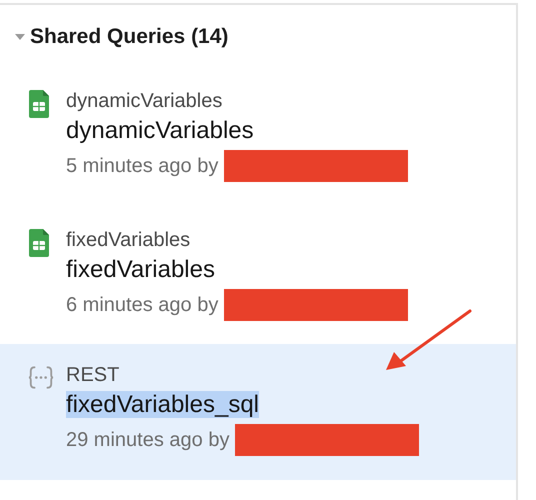 The width and height of the screenshot is (536, 500). What do you see at coordinates (20, 37) in the screenshot?
I see `caret-icon` at bounding box center [20, 37].